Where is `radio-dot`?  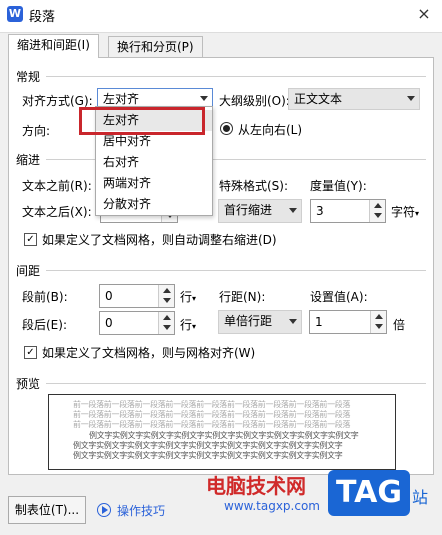 radio-dot is located at coordinates (226, 128).